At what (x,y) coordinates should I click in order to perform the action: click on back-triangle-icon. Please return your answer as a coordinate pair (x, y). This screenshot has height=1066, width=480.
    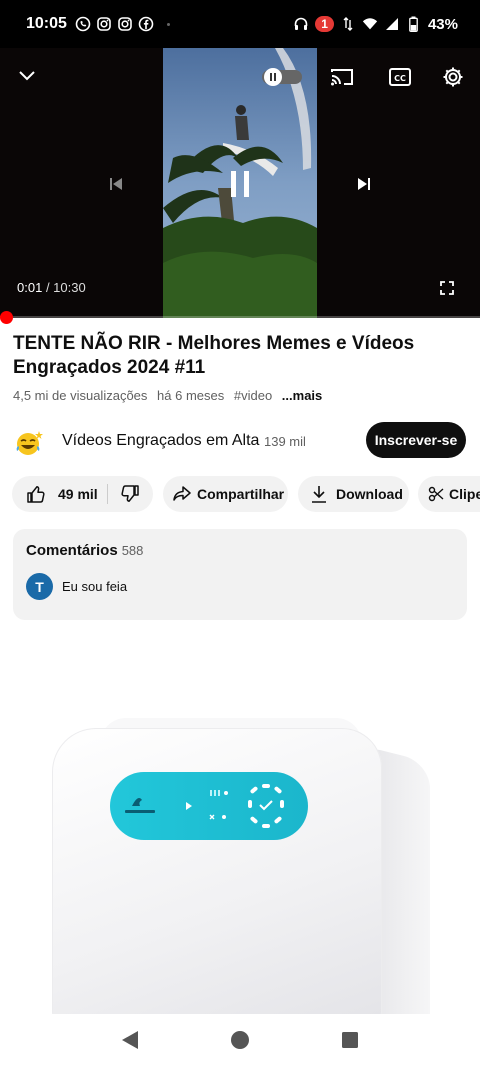
    Looking at the image, I should click on (130, 1040).